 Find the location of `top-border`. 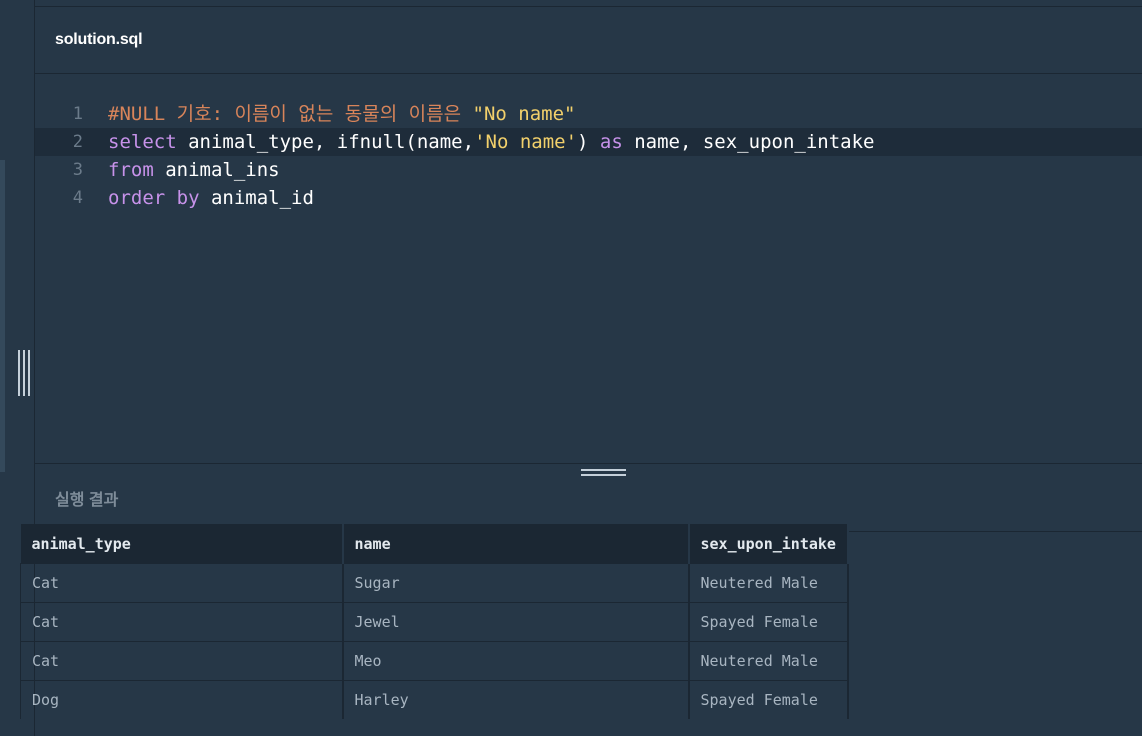

top-border is located at coordinates (588, 3).